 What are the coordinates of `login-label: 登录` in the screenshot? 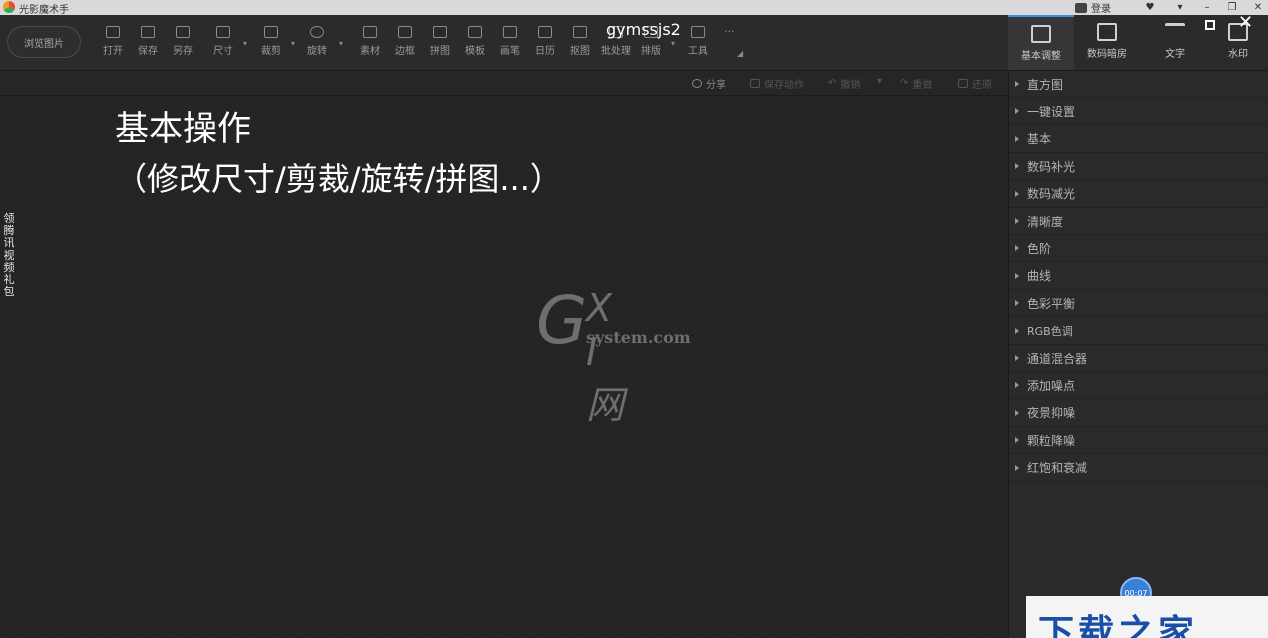 It's located at (1101, 9).